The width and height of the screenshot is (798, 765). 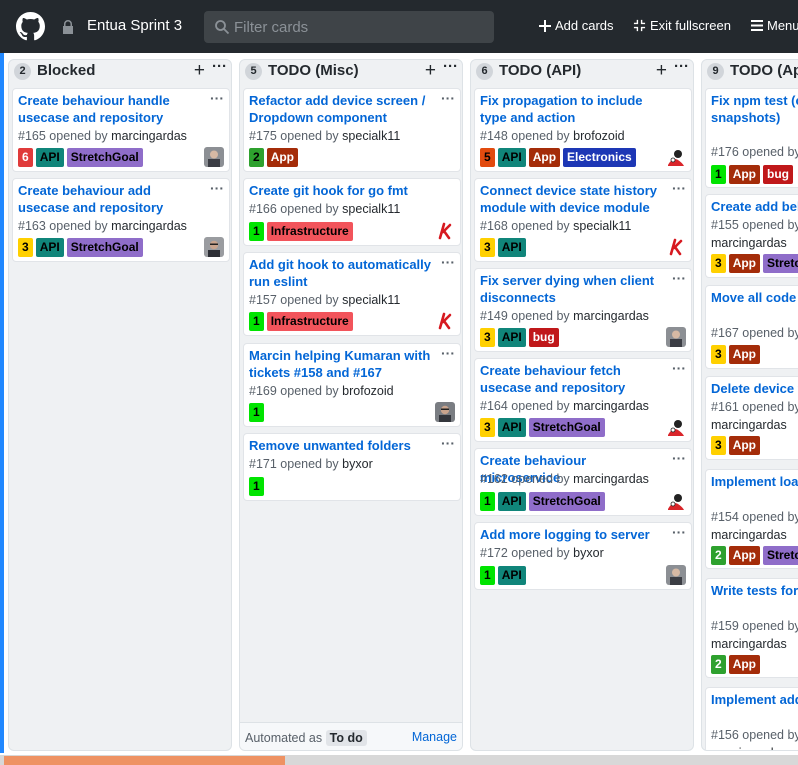 I want to click on card-title: Fix npm test (component/sc snapshots), so click(x=754, y=109).